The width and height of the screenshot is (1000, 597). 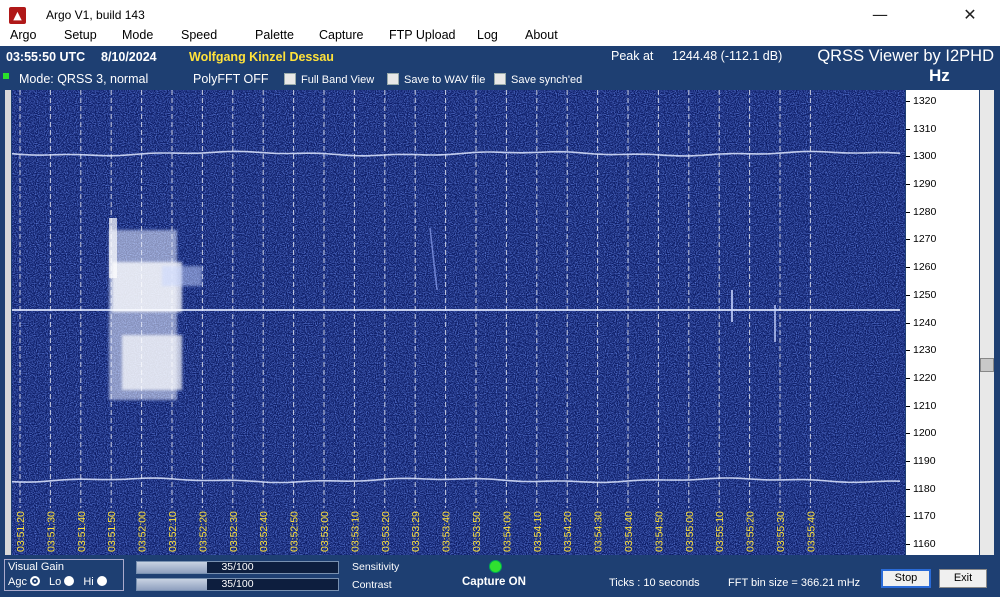 What do you see at coordinates (659, 531) in the screenshot?
I see `time-label: 03:54:50` at bounding box center [659, 531].